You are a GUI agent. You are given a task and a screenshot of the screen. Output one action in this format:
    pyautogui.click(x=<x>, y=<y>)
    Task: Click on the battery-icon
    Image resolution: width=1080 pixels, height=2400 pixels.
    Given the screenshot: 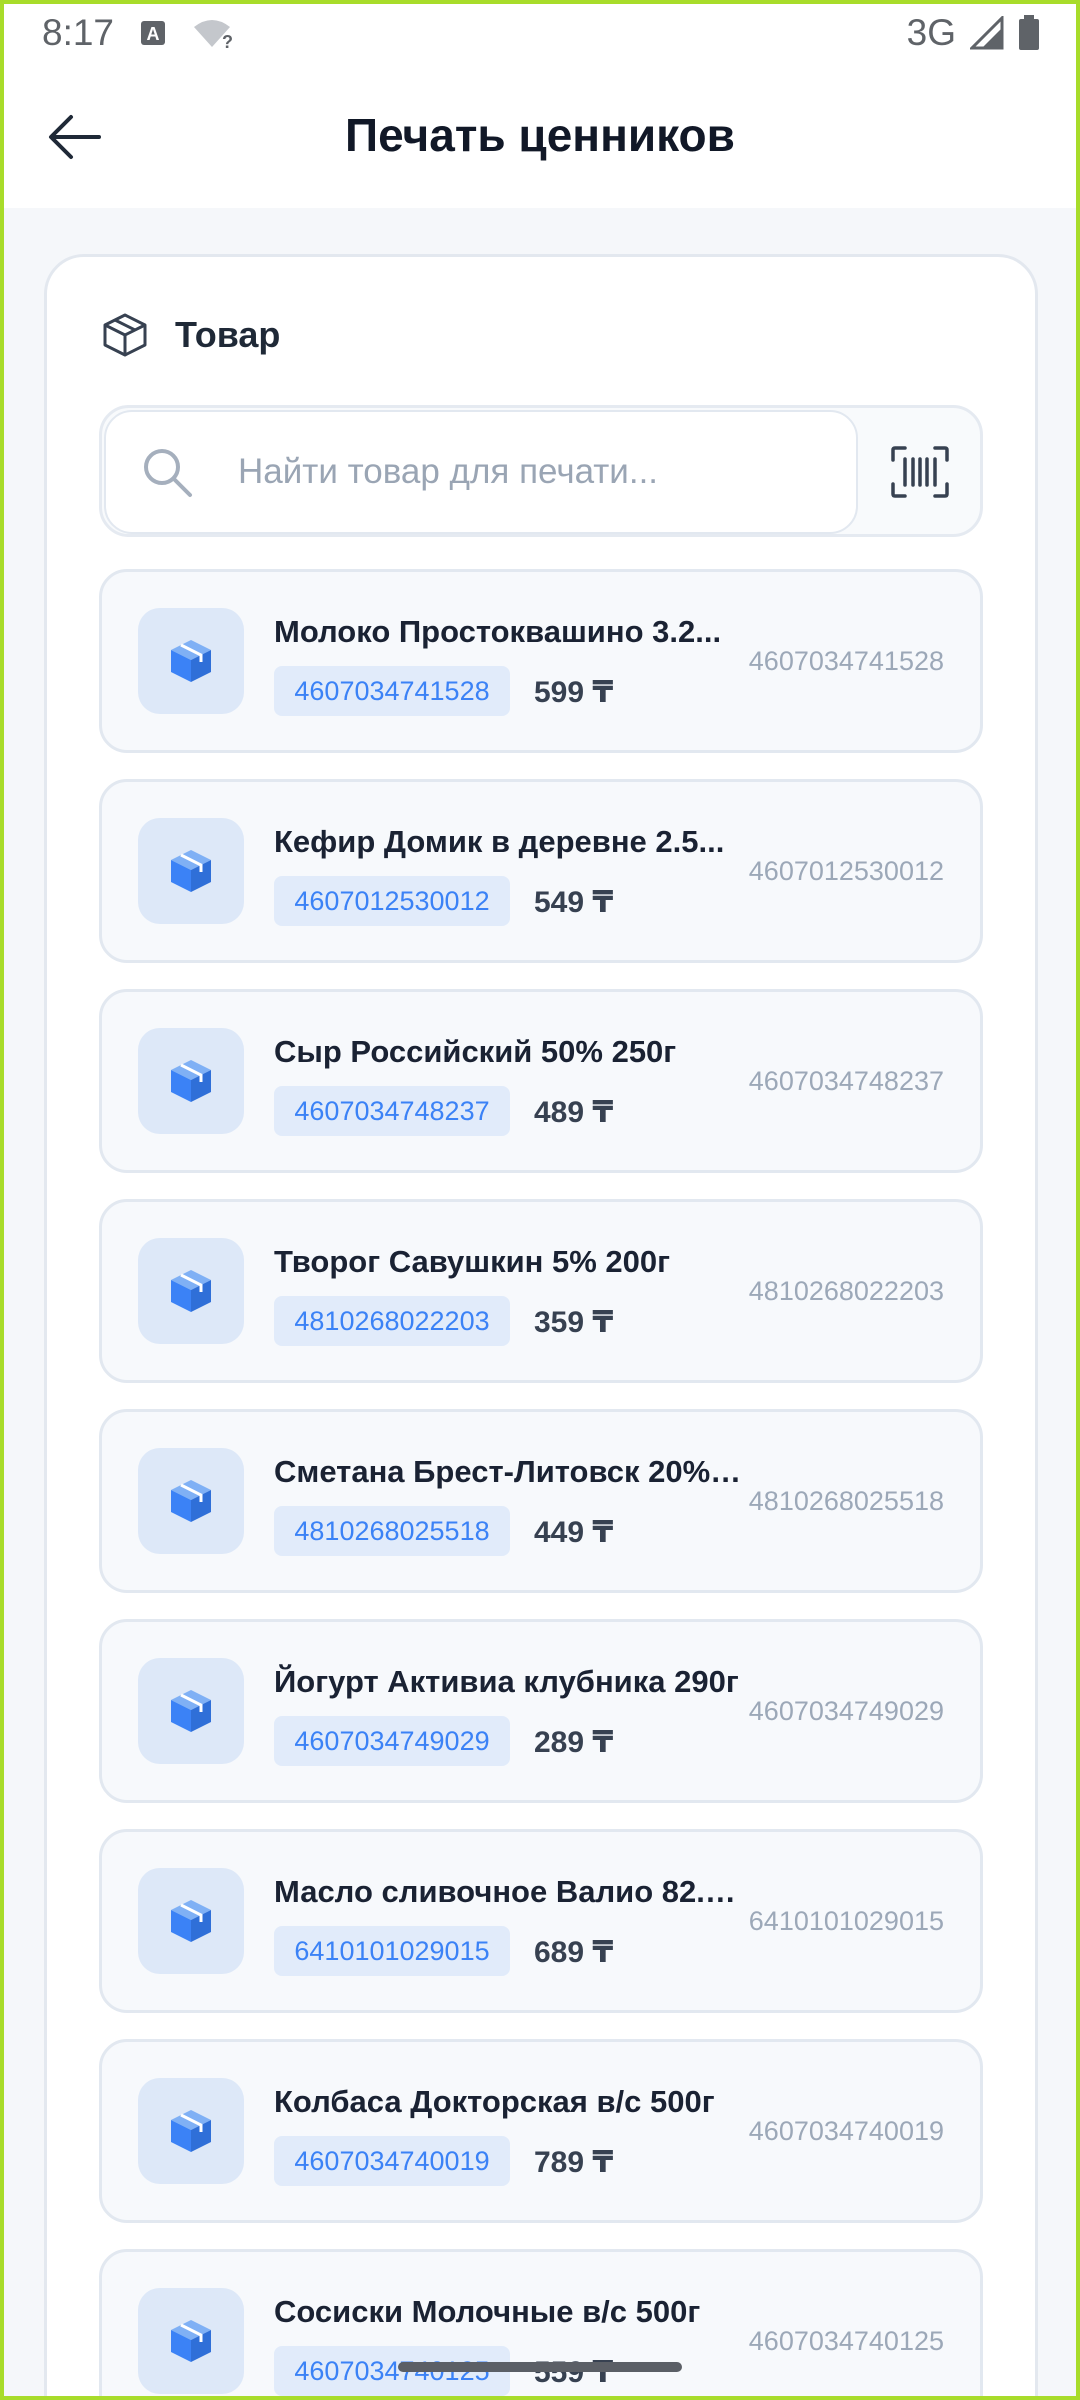 What is the action you would take?
    pyautogui.click(x=1029, y=33)
    